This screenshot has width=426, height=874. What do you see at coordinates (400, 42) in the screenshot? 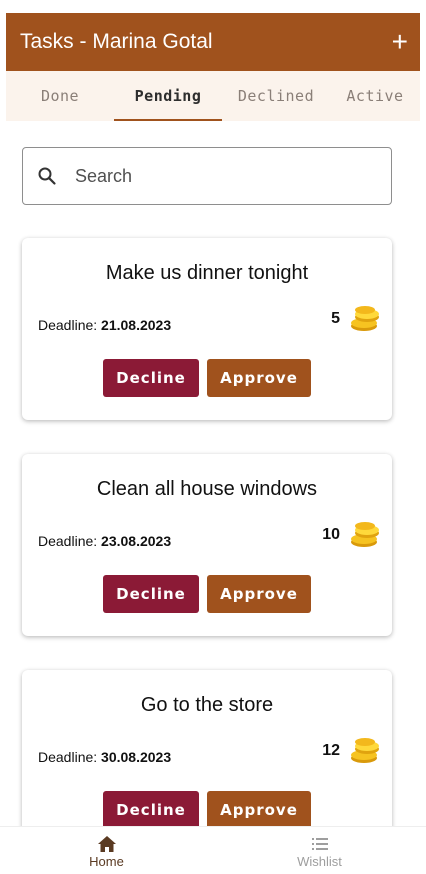
I see `add-task-button: +` at bounding box center [400, 42].